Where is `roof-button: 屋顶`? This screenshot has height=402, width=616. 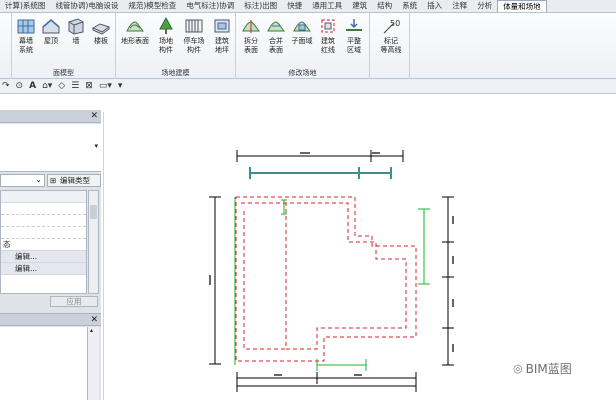 roof-button: 屋顶 is located at coordinates (51, 31).